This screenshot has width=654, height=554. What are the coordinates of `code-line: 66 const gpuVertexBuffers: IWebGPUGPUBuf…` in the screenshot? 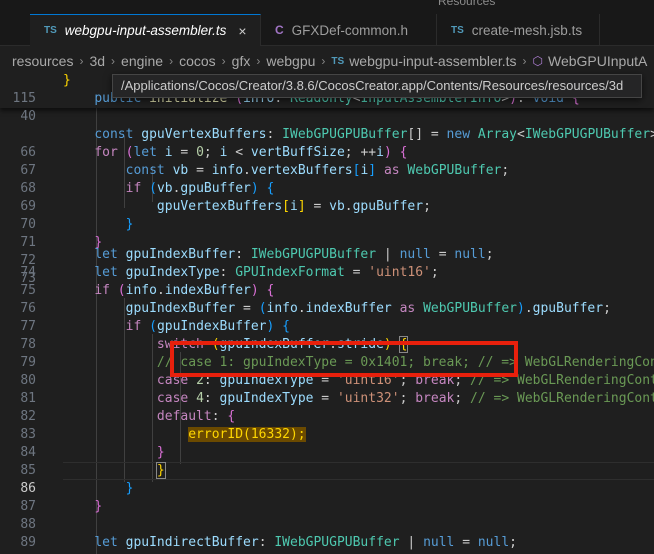 It's located at (327, 143).